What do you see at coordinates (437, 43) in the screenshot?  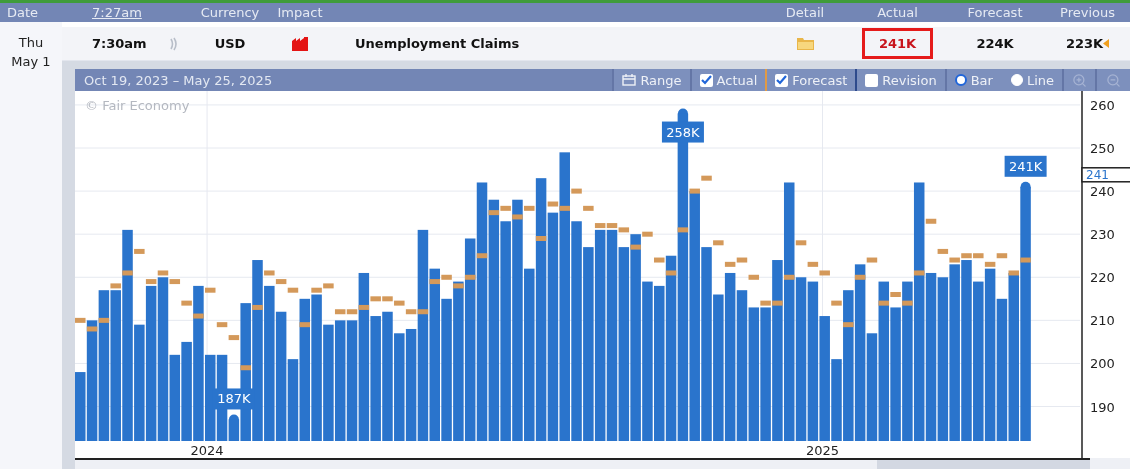 I see `event-title: Unemployment Claims` at bounding box center [437, 43].